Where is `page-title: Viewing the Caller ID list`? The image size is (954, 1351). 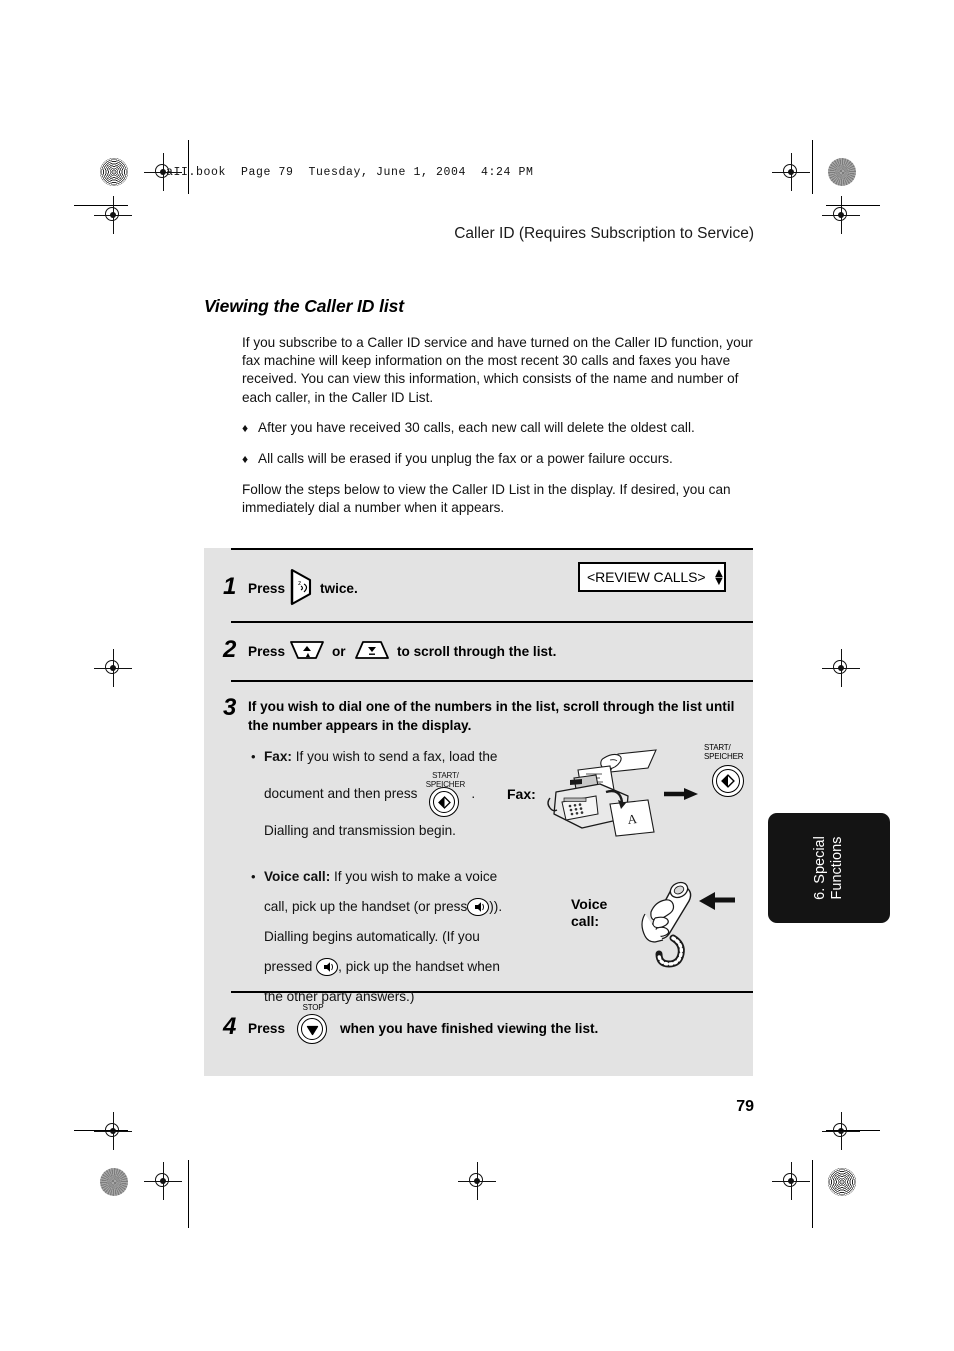
page-title: Viewing the Caller ID list is located at coordinates (304, 306).